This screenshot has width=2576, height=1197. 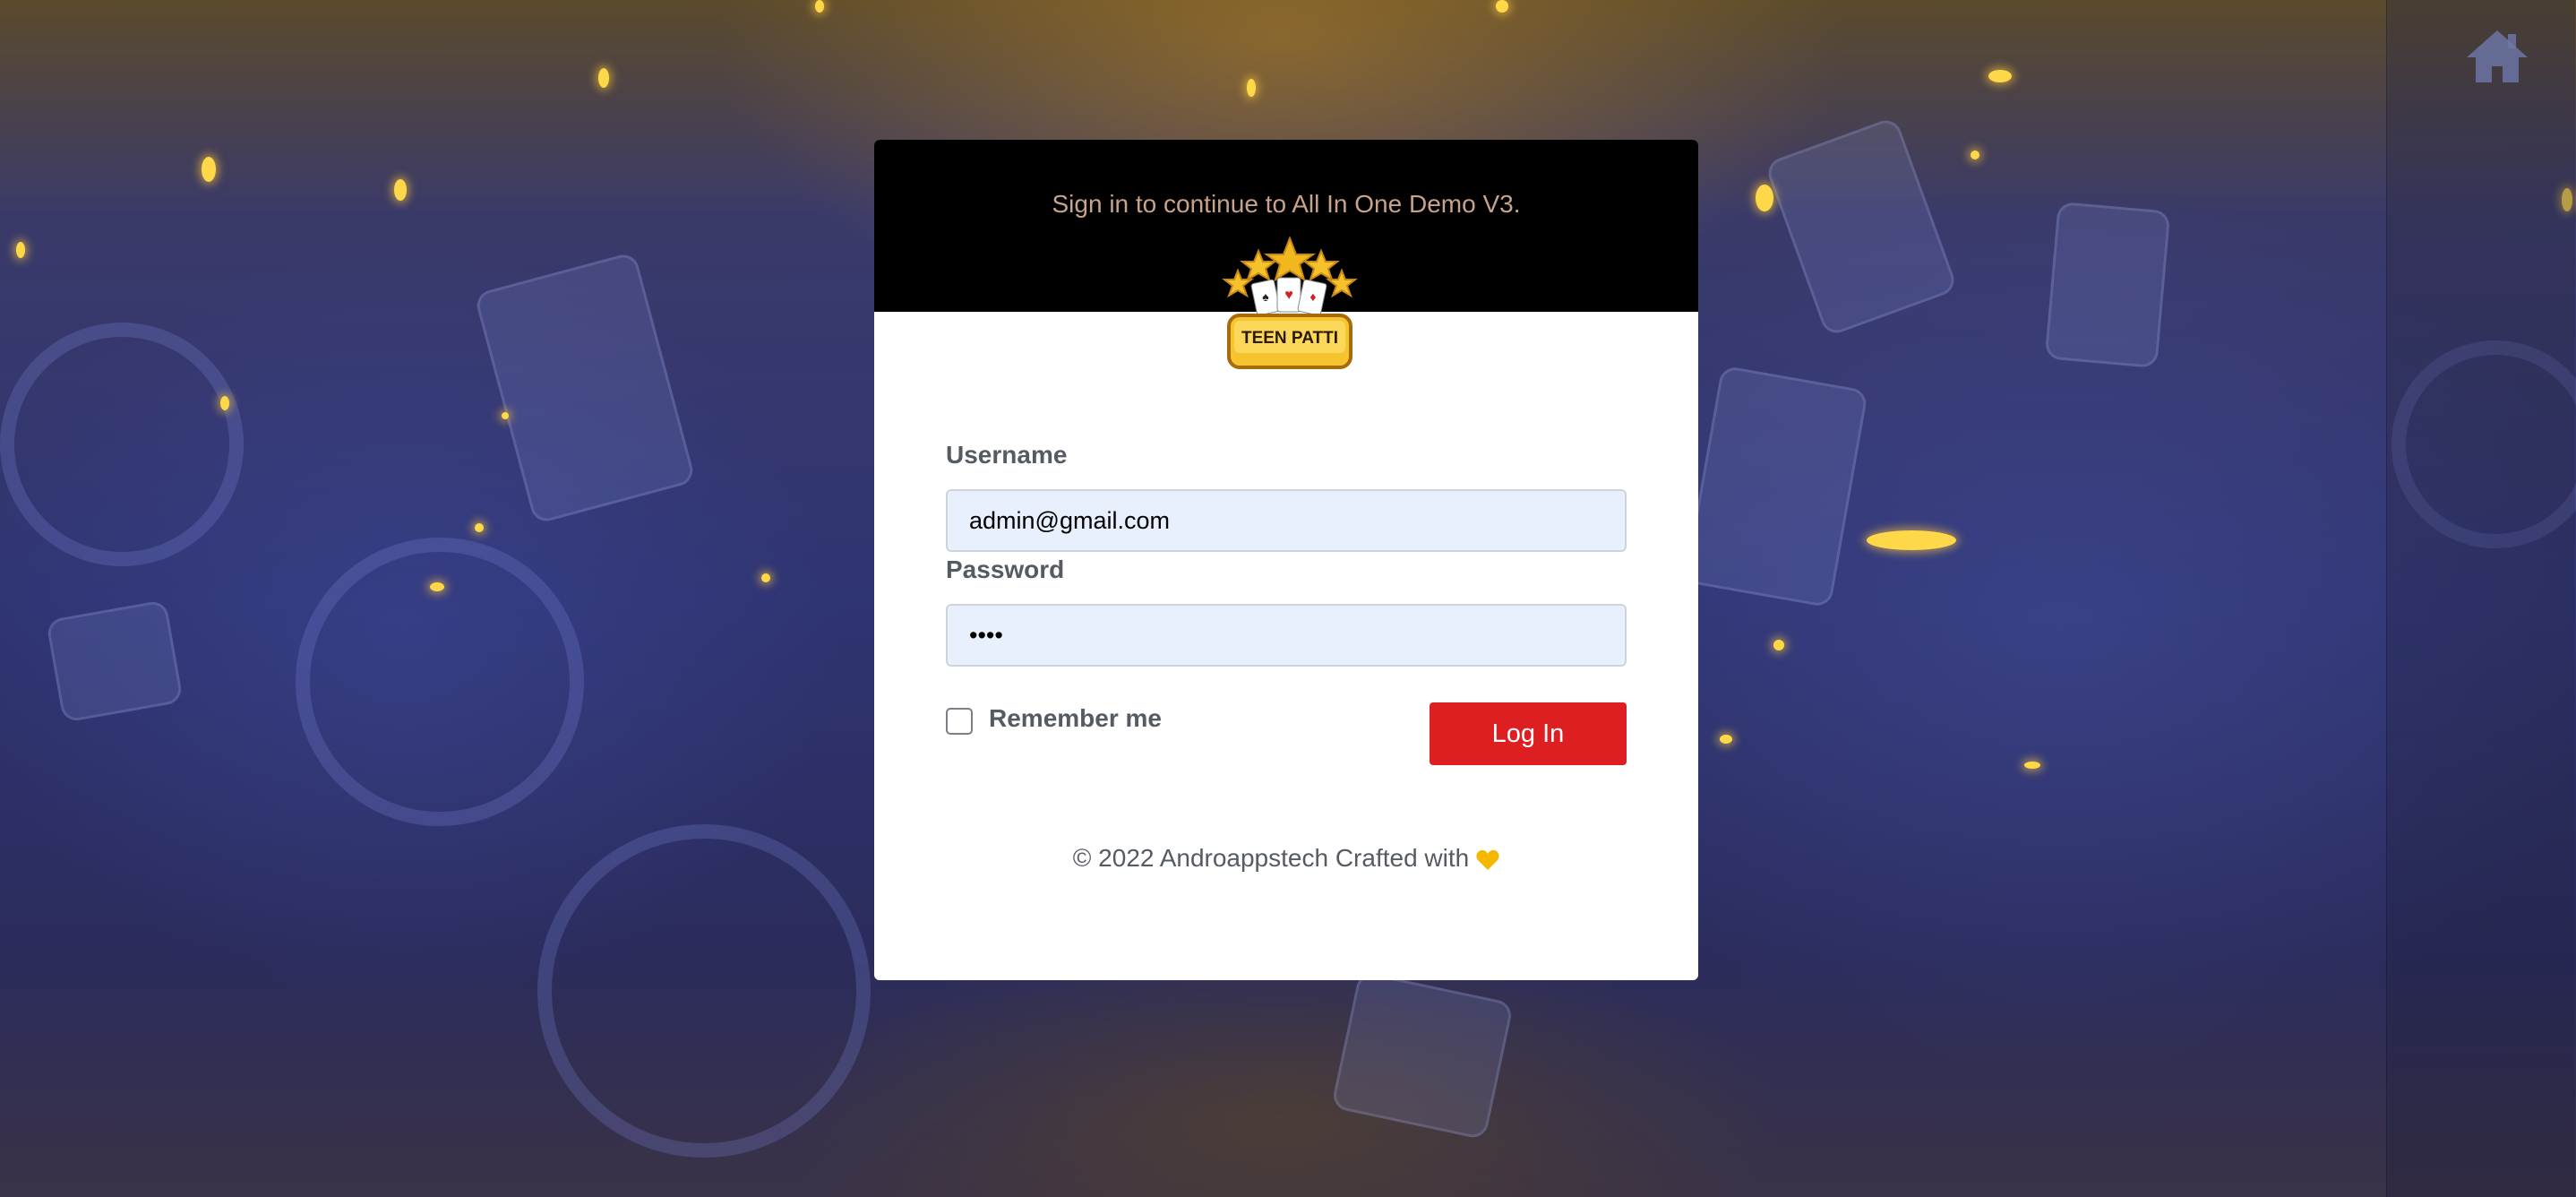 I want to click on password-label: Password, so click(x=1005, y=569).